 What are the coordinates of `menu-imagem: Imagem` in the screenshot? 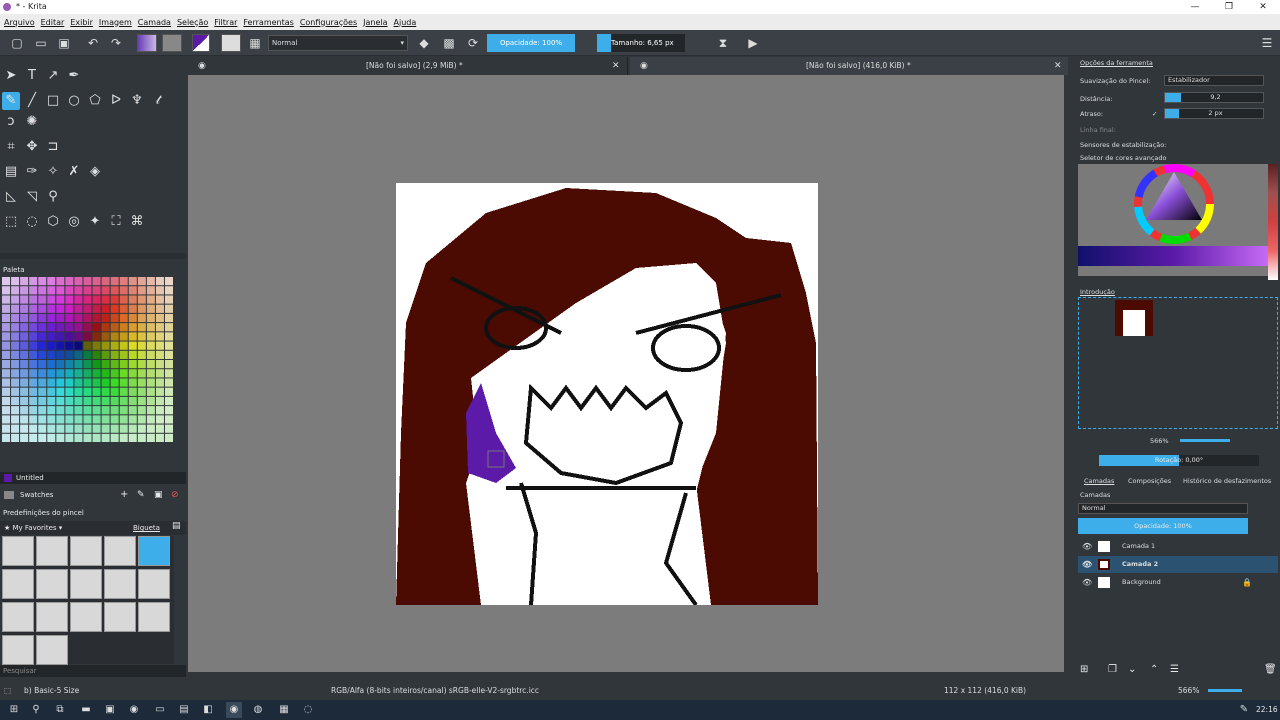 It's located at (115, 22).